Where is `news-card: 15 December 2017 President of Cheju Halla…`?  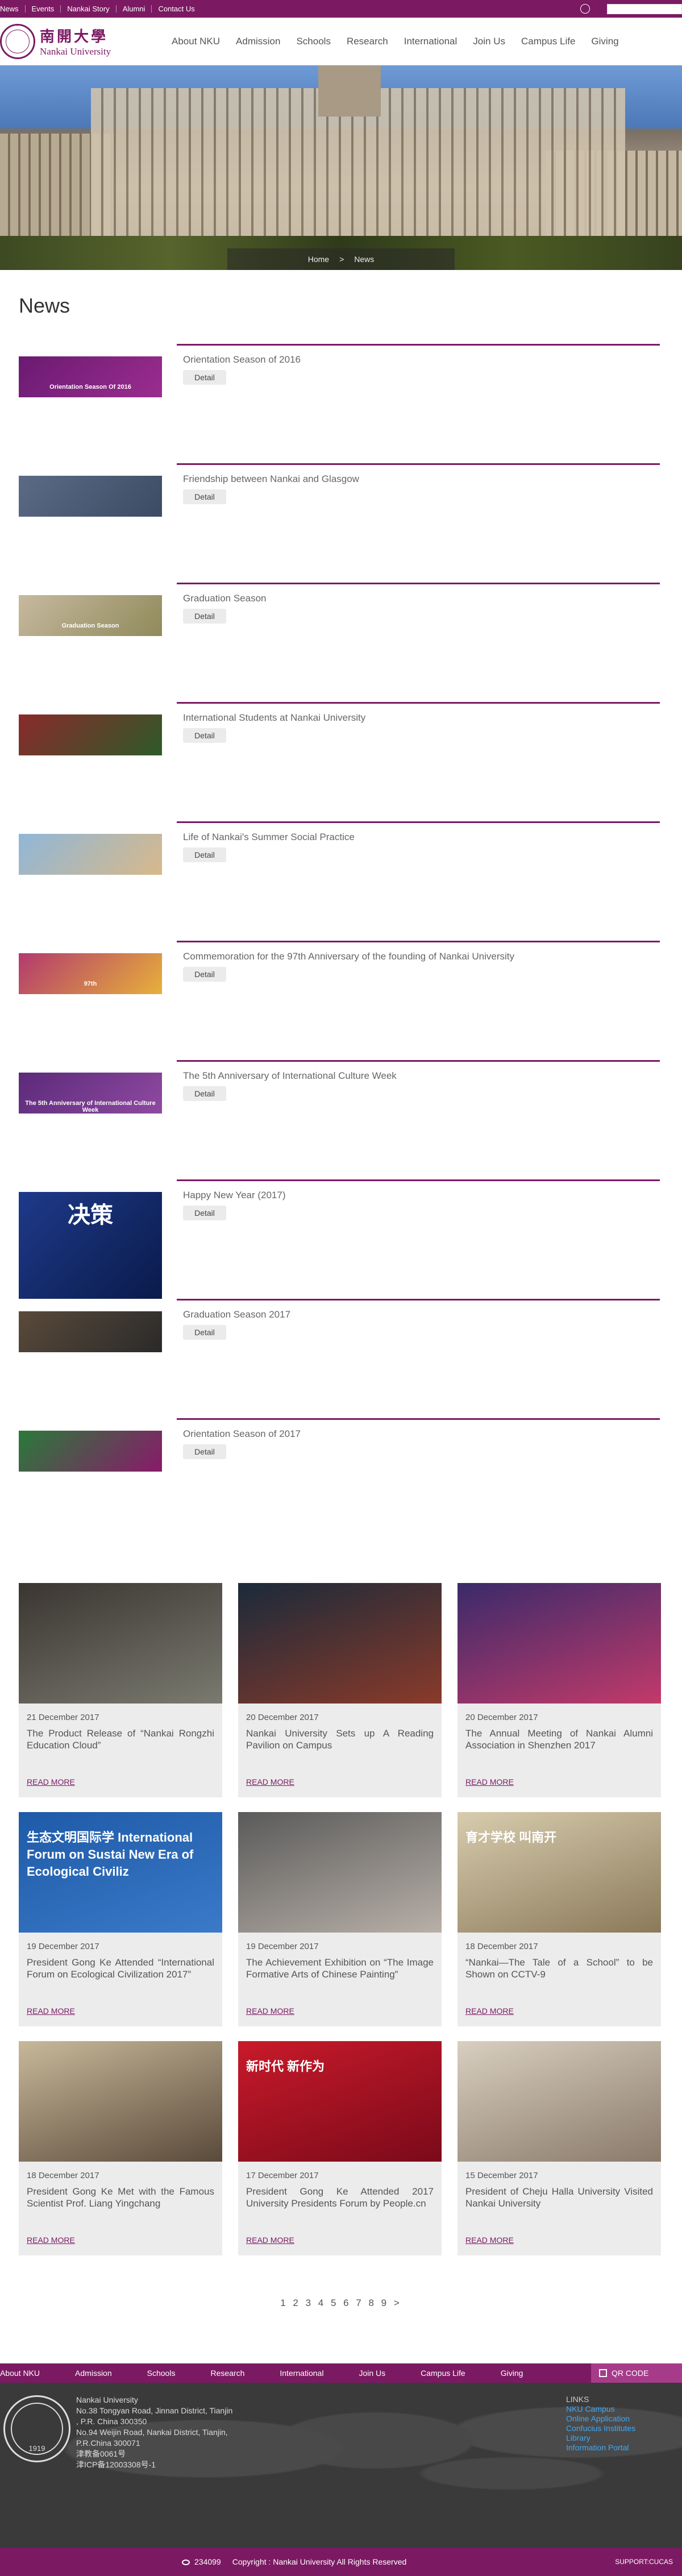 news-card: 15 December 2017 President of Cheju Halla… is located at coordinates (559, 2148).